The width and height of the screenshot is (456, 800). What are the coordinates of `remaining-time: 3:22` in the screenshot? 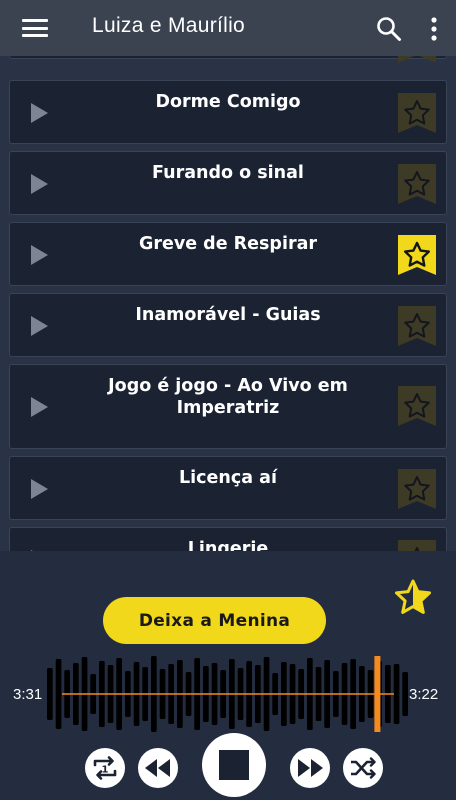 It's located at (424, 694).